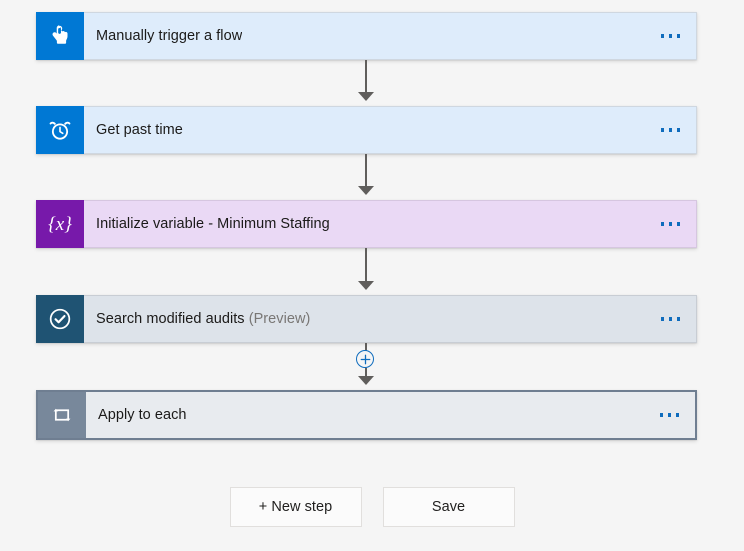 Image resolution: width=744 pixels, height=551 pixels. I want to click on loop-repeat-icon, so click(62, 415).